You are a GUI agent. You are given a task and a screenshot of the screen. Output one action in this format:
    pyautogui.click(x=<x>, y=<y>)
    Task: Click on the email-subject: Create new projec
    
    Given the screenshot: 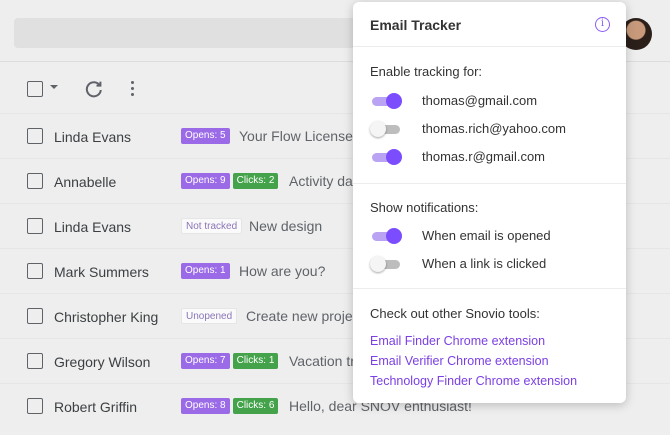 What is the action you would take?
    pyautogui.click(x=303, y=316)
    